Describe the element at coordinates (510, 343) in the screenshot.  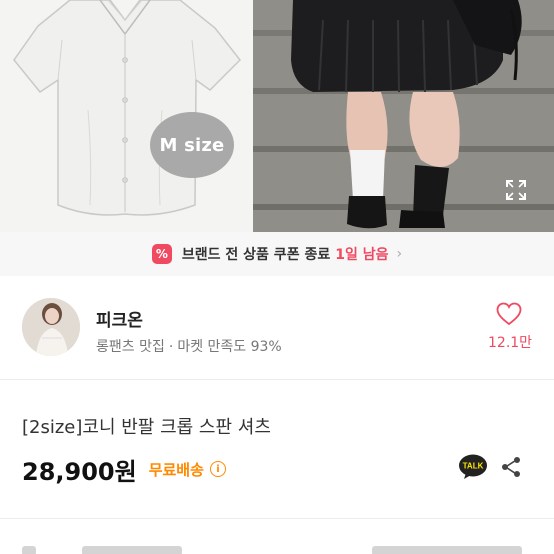
I see `like-count: 12.1만` at that location.